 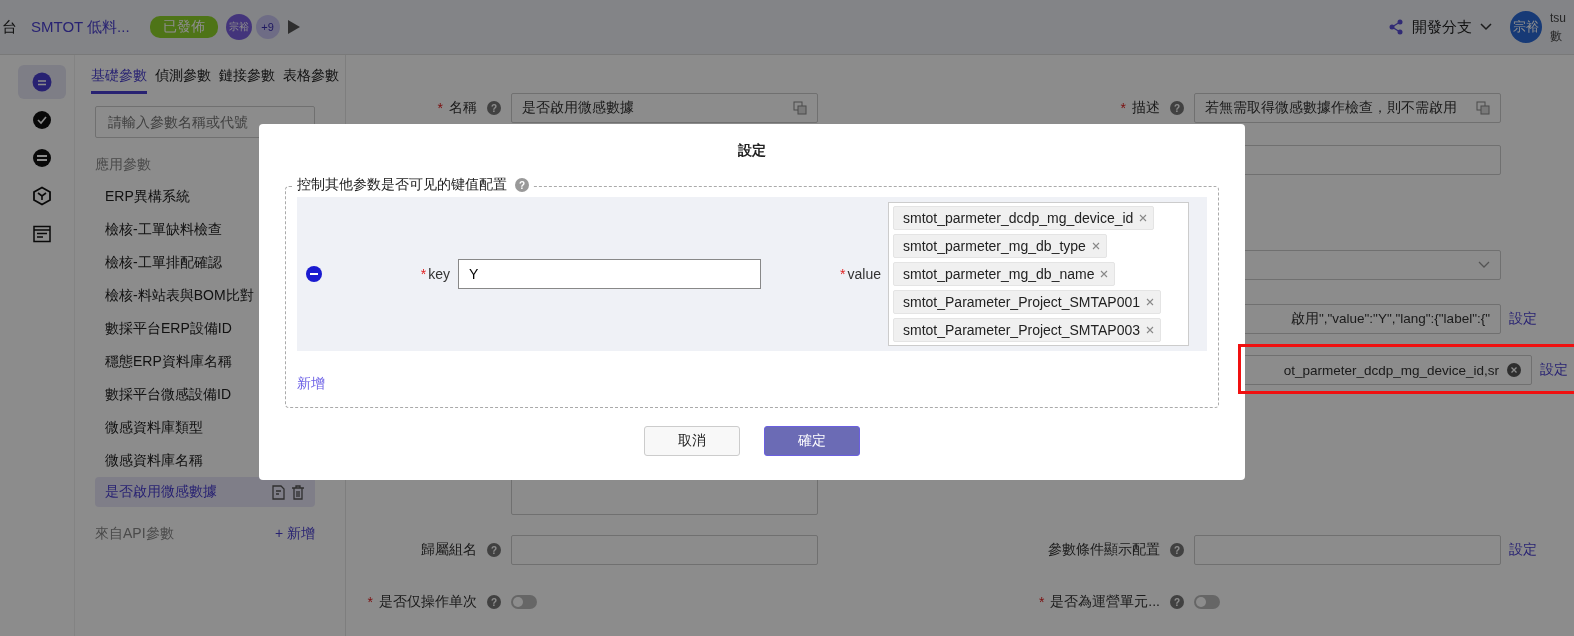 What do you see at coordinates (428, 602) in the screenshot?
I see `field-label: 是否仅操作单次` at bounding box center [428, 602].